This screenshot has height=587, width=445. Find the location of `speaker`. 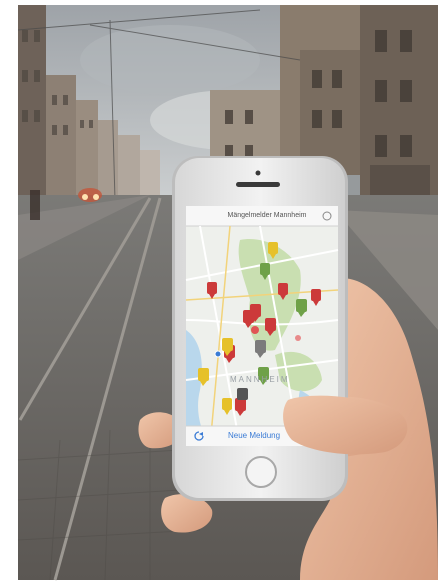

speaker is located at coordinates (258, 184).